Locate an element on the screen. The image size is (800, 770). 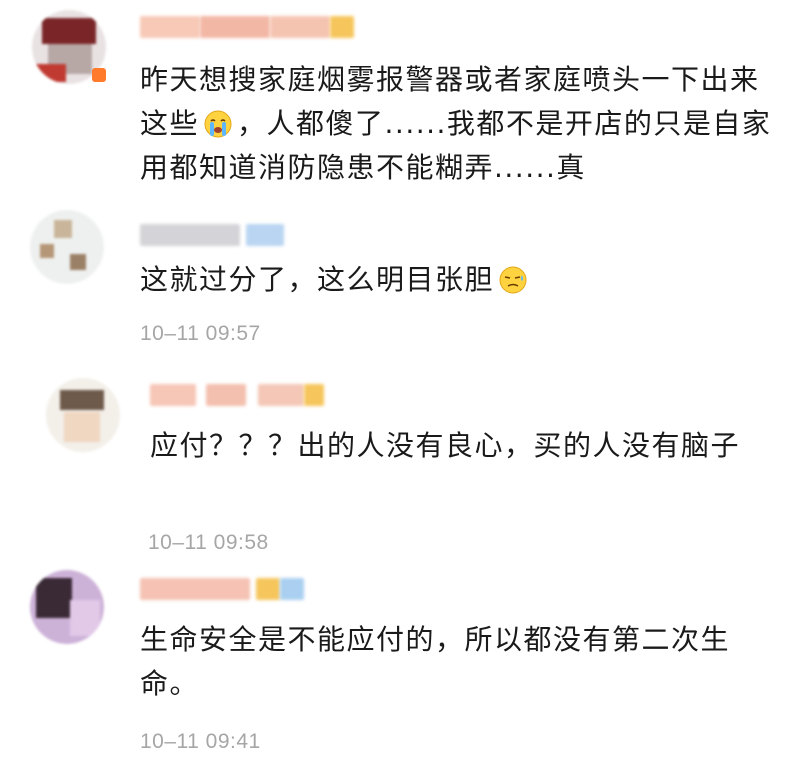
comment-text: 应付？？？出的人没有良心，买的人没有脑子 is located at coordinates (445, 445).